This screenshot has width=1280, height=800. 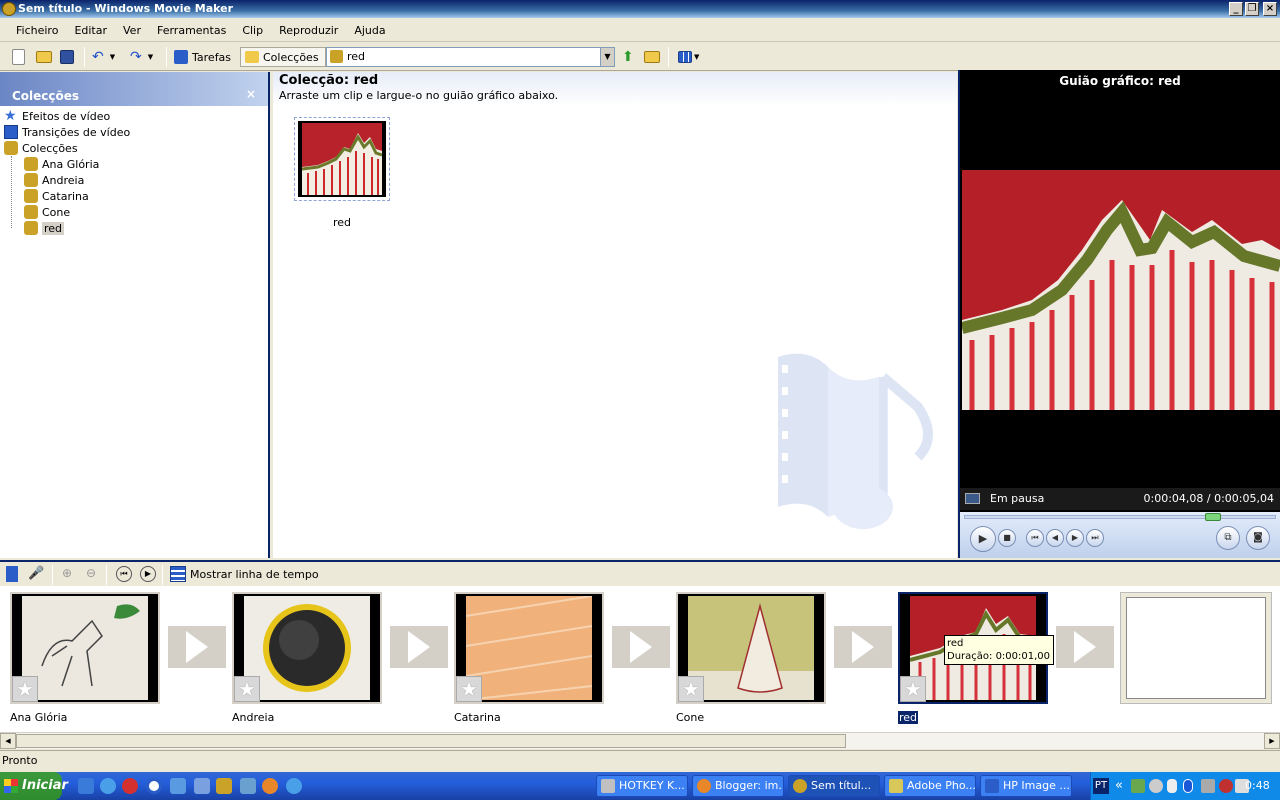 I want to click on storyboard-scrollbar: ◀ ▶, so click(x=640, y=740).